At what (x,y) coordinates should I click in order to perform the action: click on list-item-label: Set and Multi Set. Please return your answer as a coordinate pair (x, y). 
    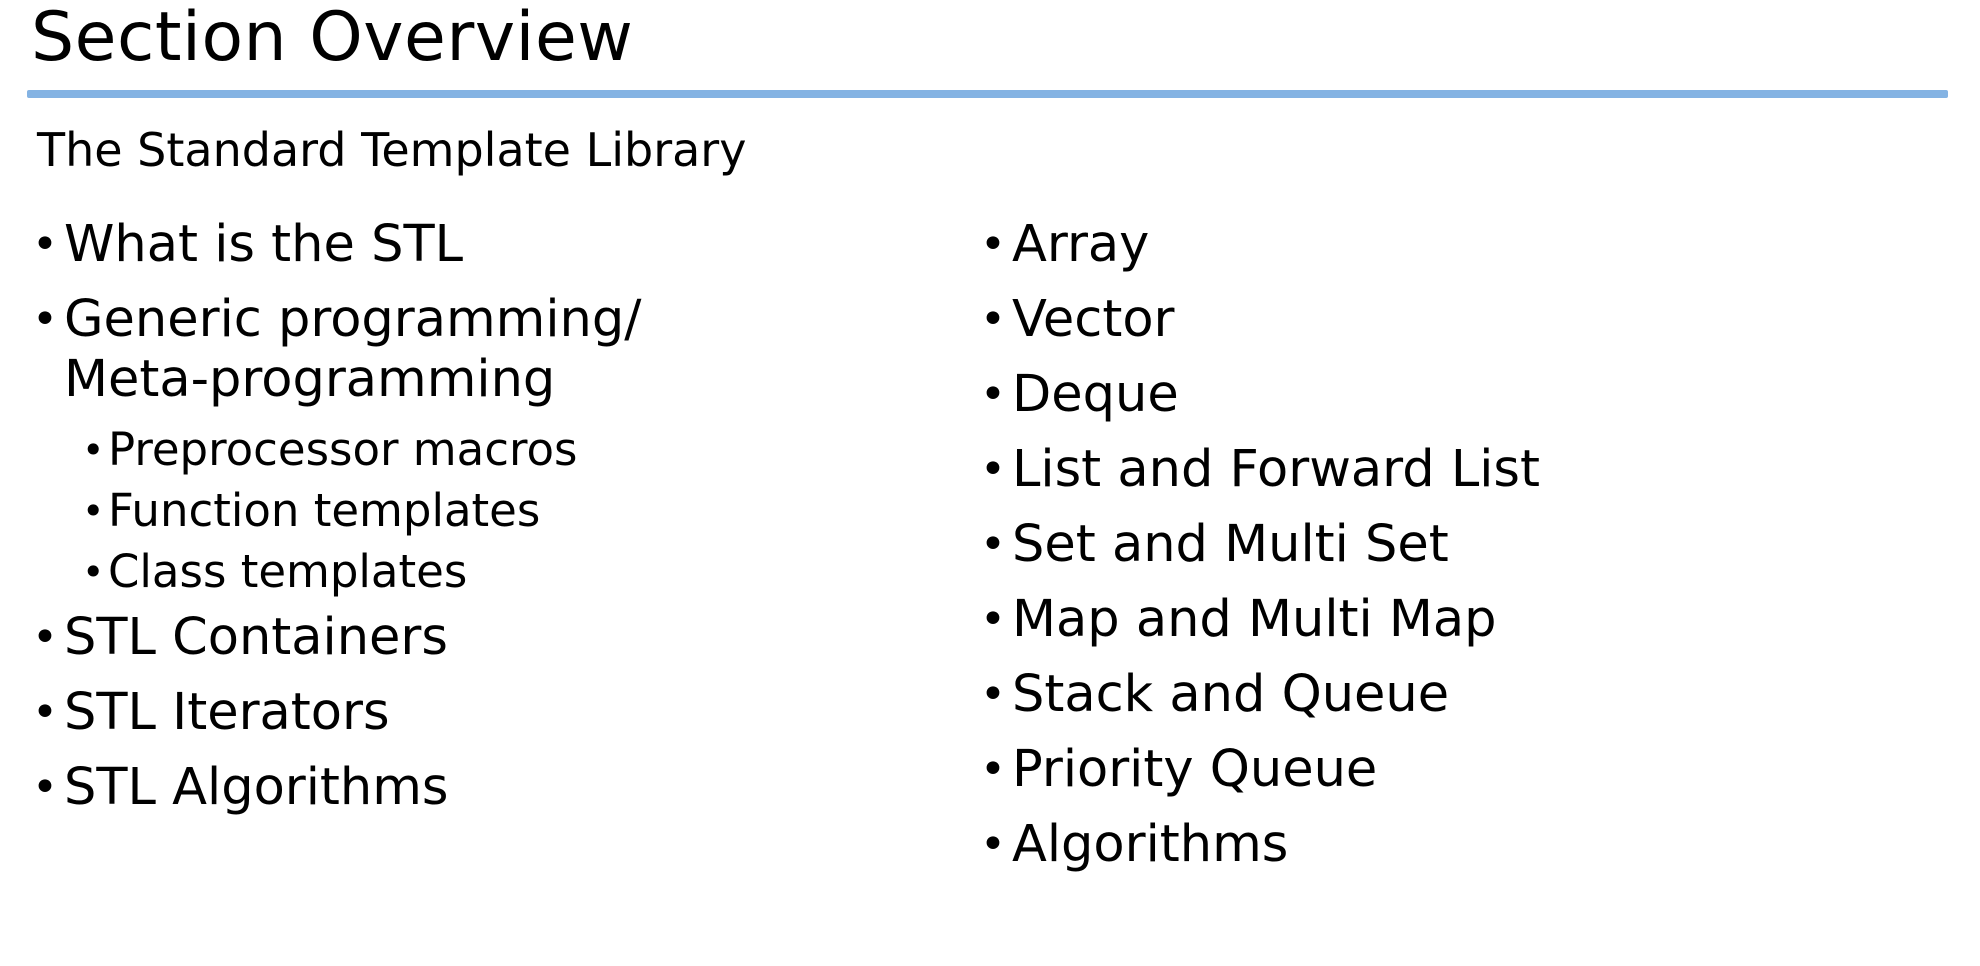
    Looking at the image, I should click on (1230, 544).